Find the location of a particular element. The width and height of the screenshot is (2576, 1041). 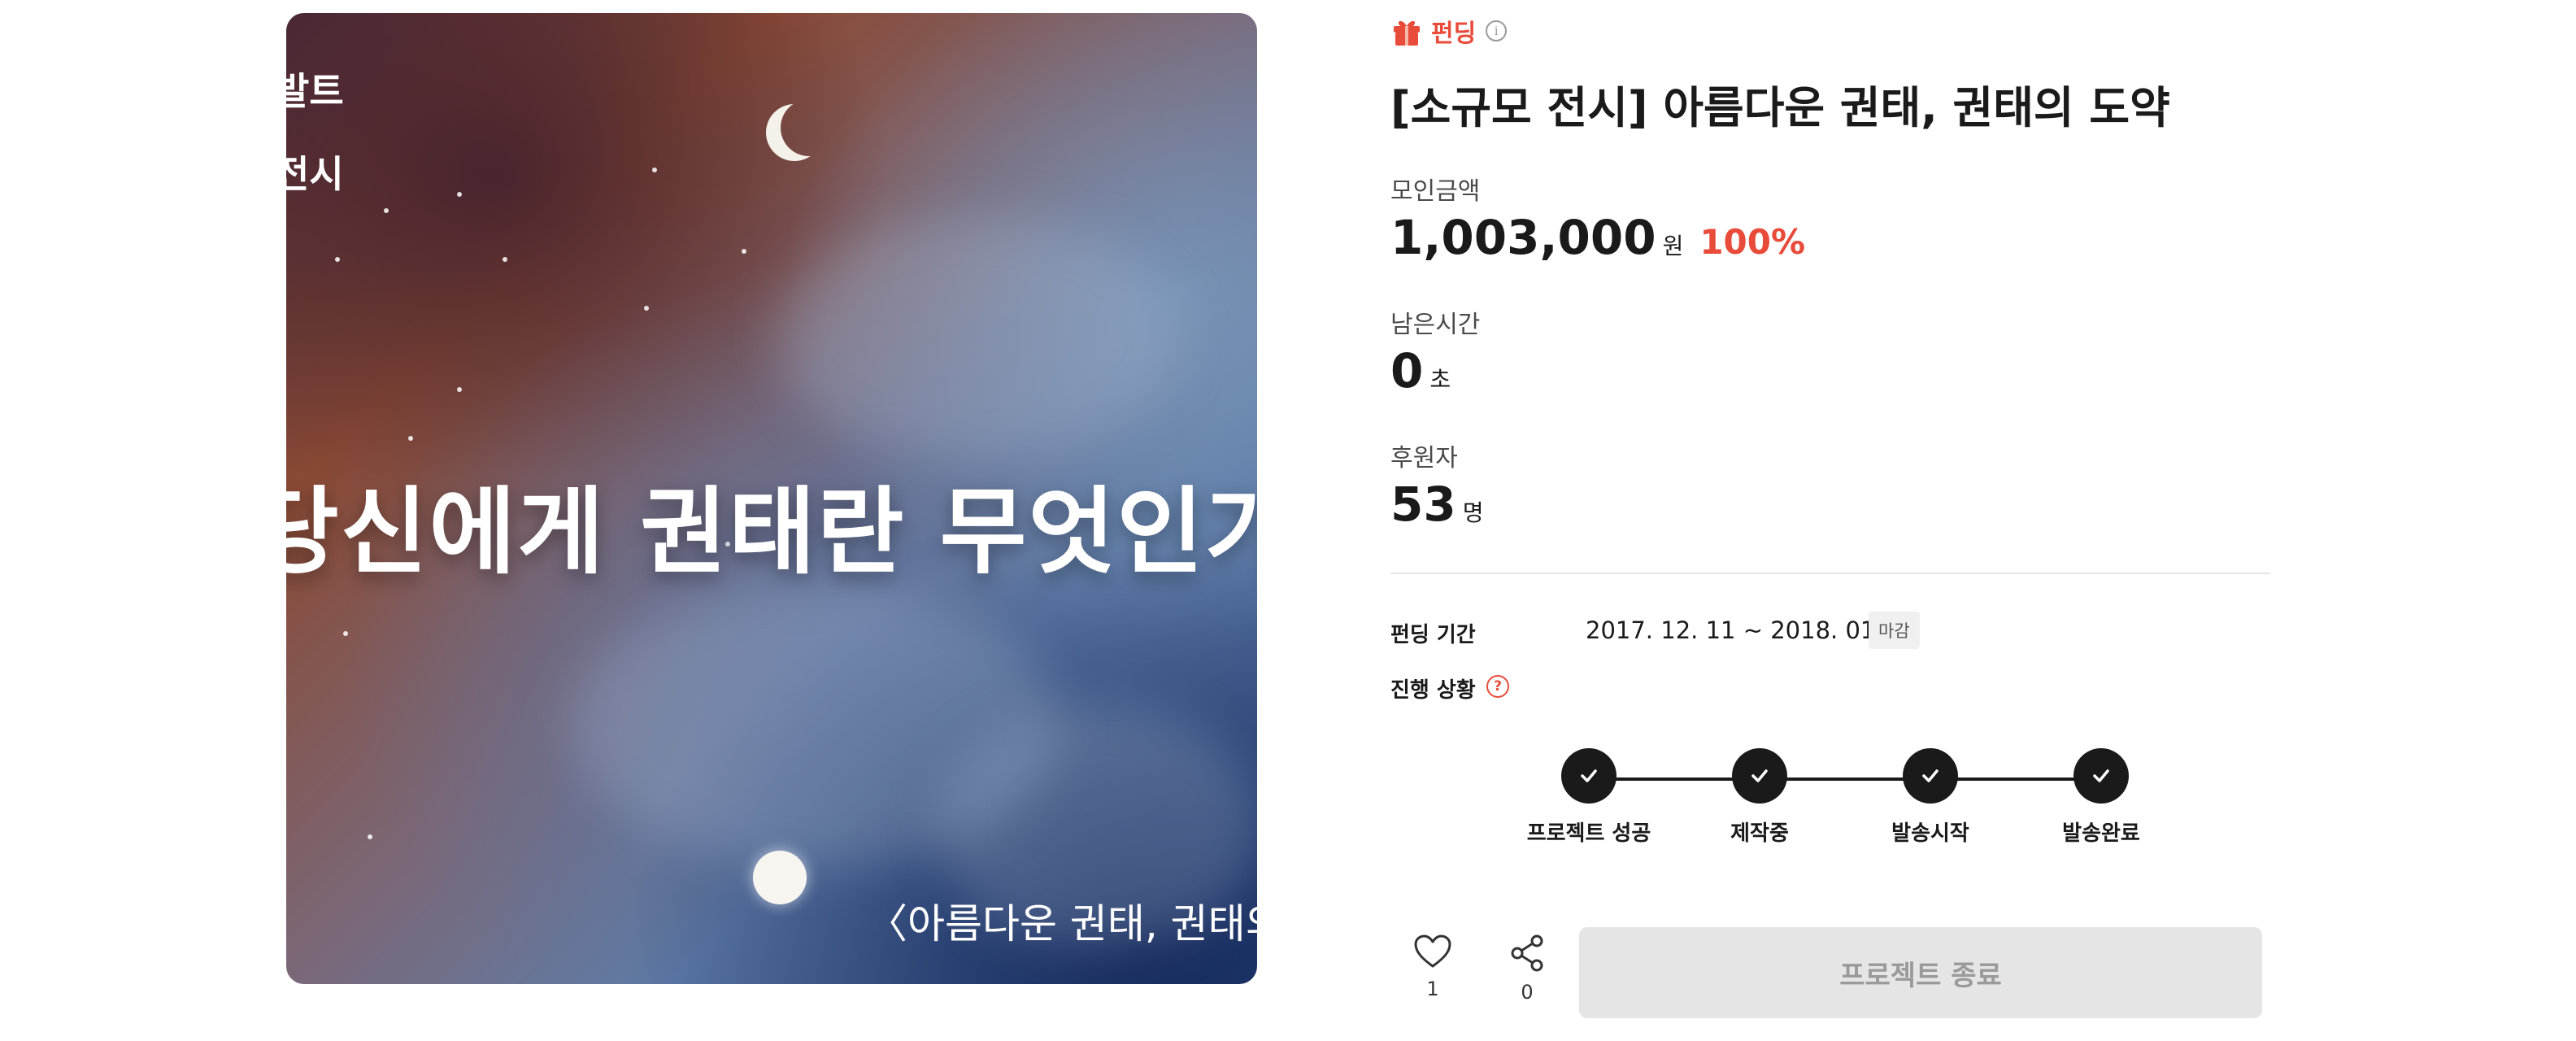

time-left-value: 0 is located at coordinates (1407, 371).